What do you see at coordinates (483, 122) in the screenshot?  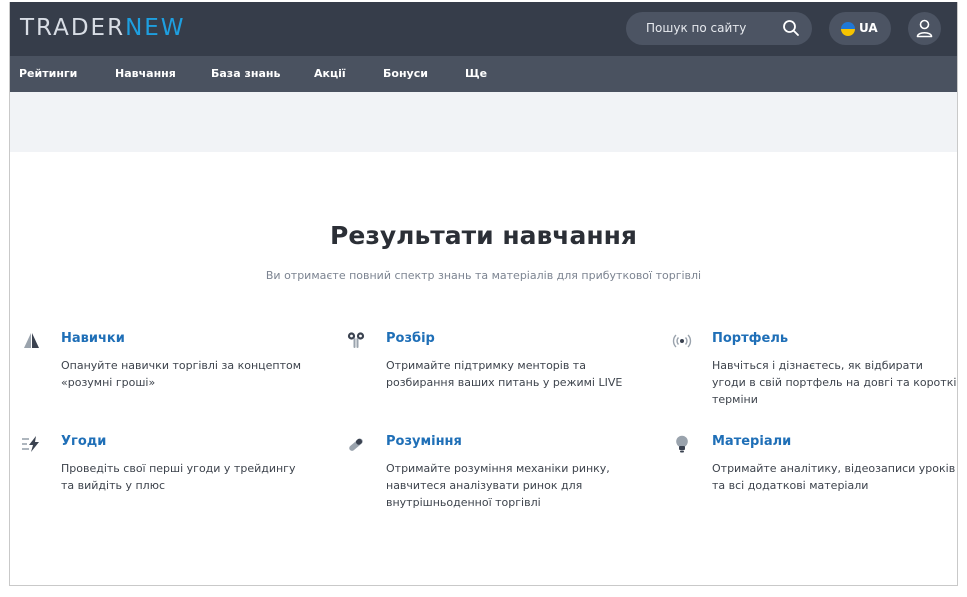 I see `hero-band` at bounding box center [483, 122].